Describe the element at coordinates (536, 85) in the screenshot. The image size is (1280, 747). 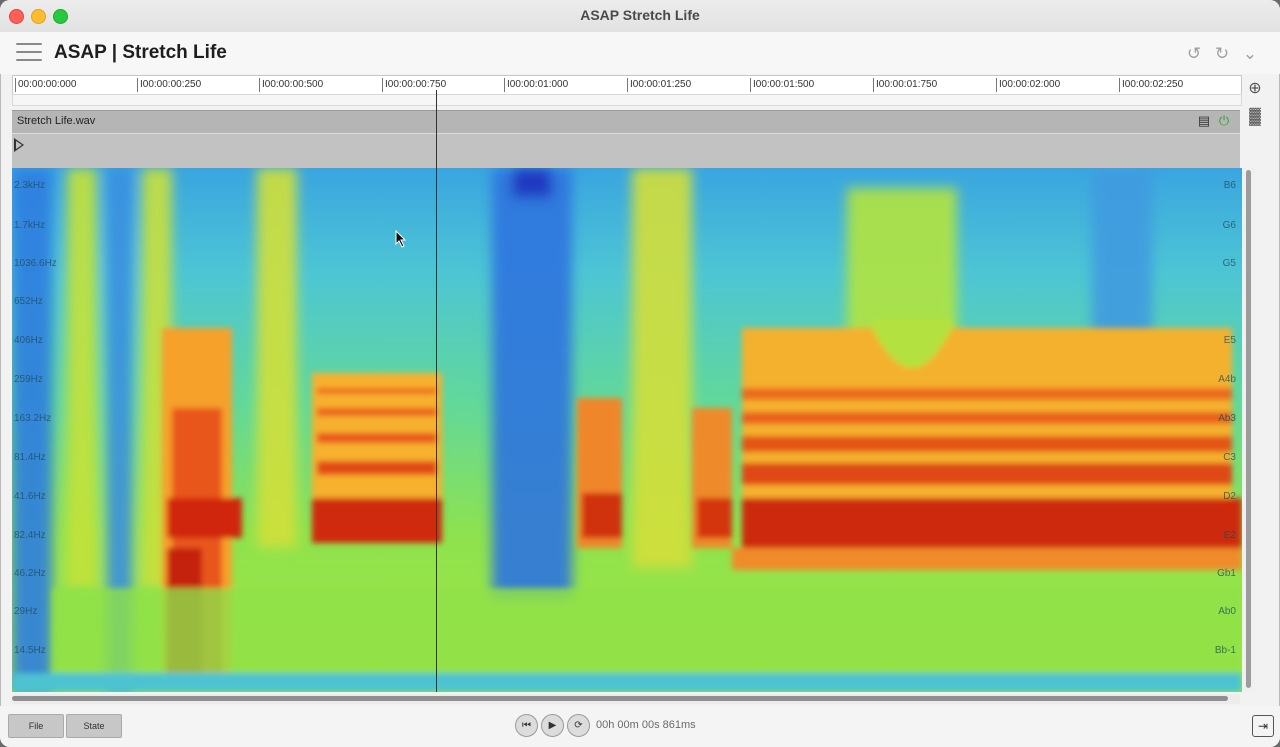
I see `time-tick: I00:00:01:000` at that location.